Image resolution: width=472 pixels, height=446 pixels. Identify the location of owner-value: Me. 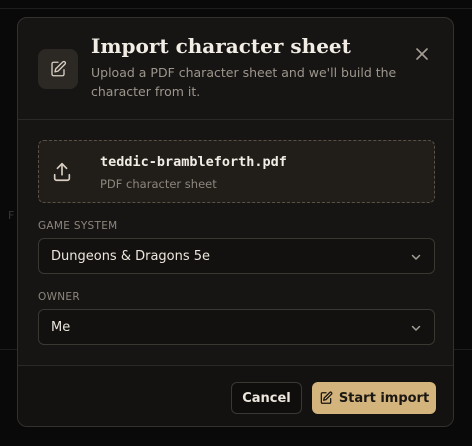
(61, 327).